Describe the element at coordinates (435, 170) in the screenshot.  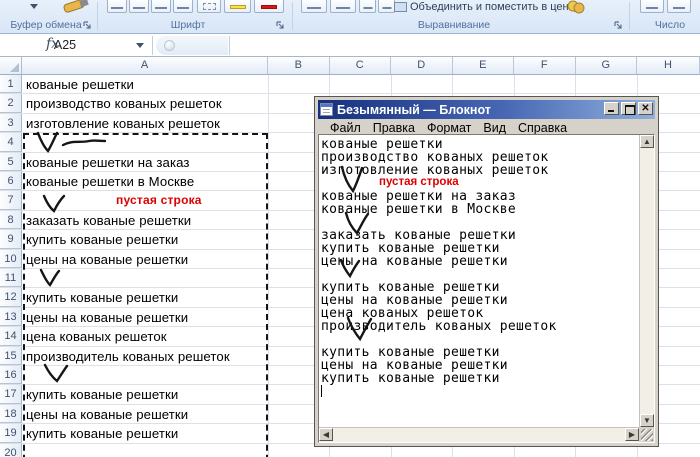
I see `notepad-line: изготовление кованых решеток` at that location.